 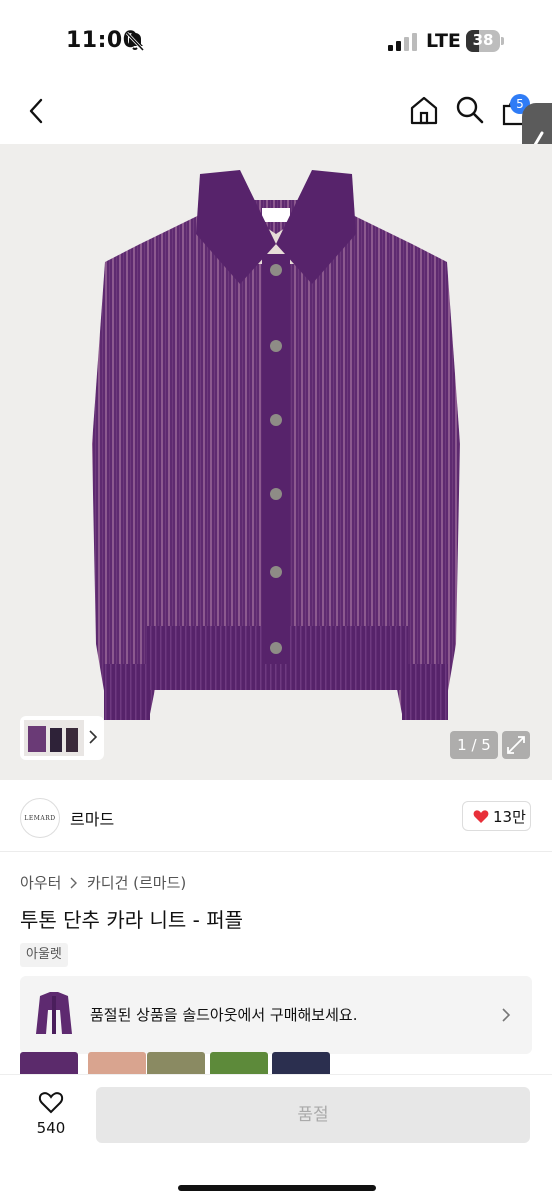 What do you see at coordinates (481, 816) in the screenshot?
I see `heart-filled-icon` at bounding box center [481, 816].